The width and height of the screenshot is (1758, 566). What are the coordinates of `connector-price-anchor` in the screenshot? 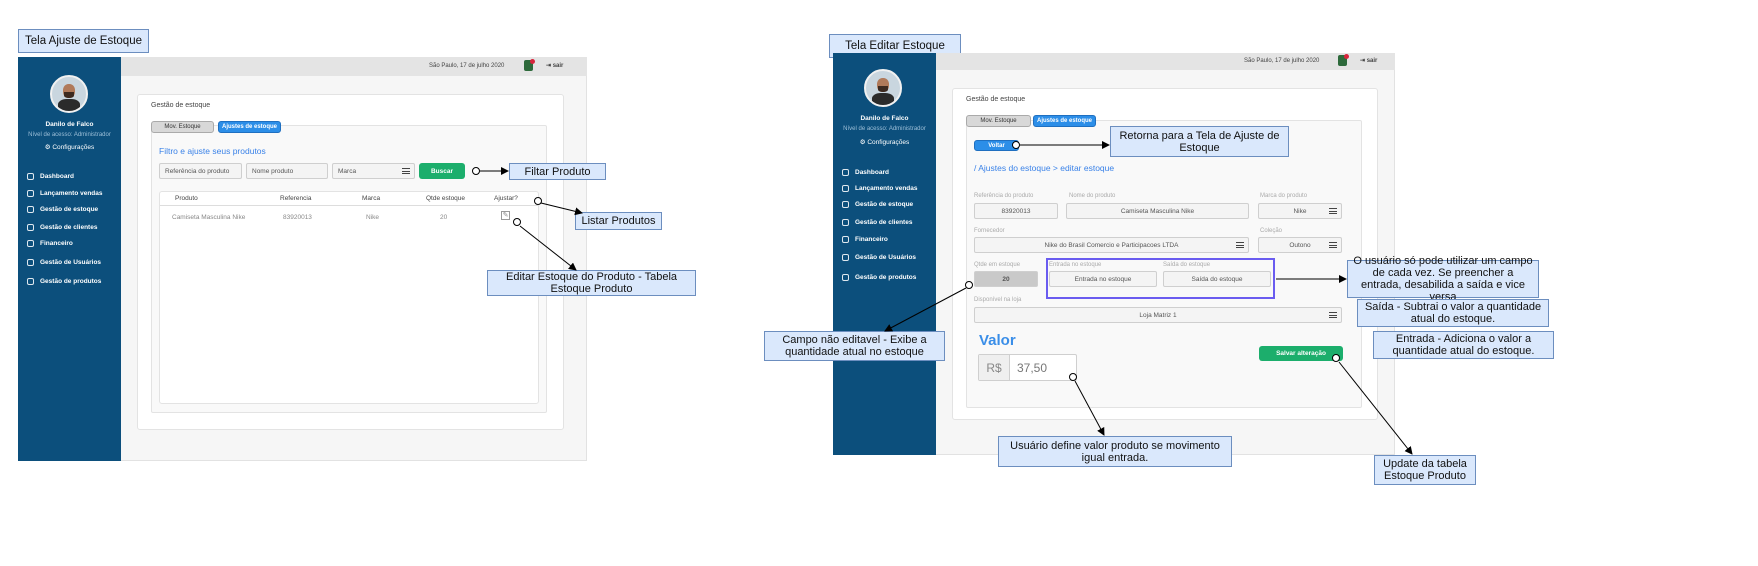 It's located at (1073, 377).